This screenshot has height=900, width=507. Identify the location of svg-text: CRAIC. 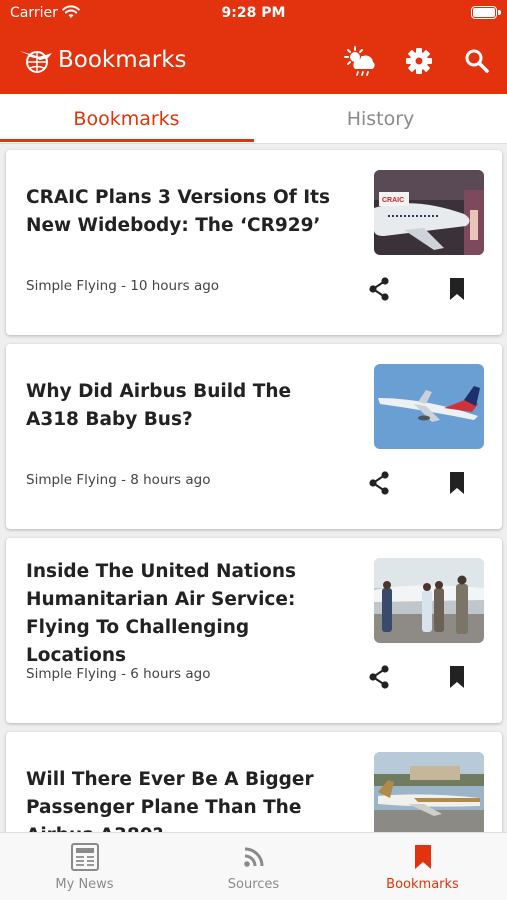
(393, 200).